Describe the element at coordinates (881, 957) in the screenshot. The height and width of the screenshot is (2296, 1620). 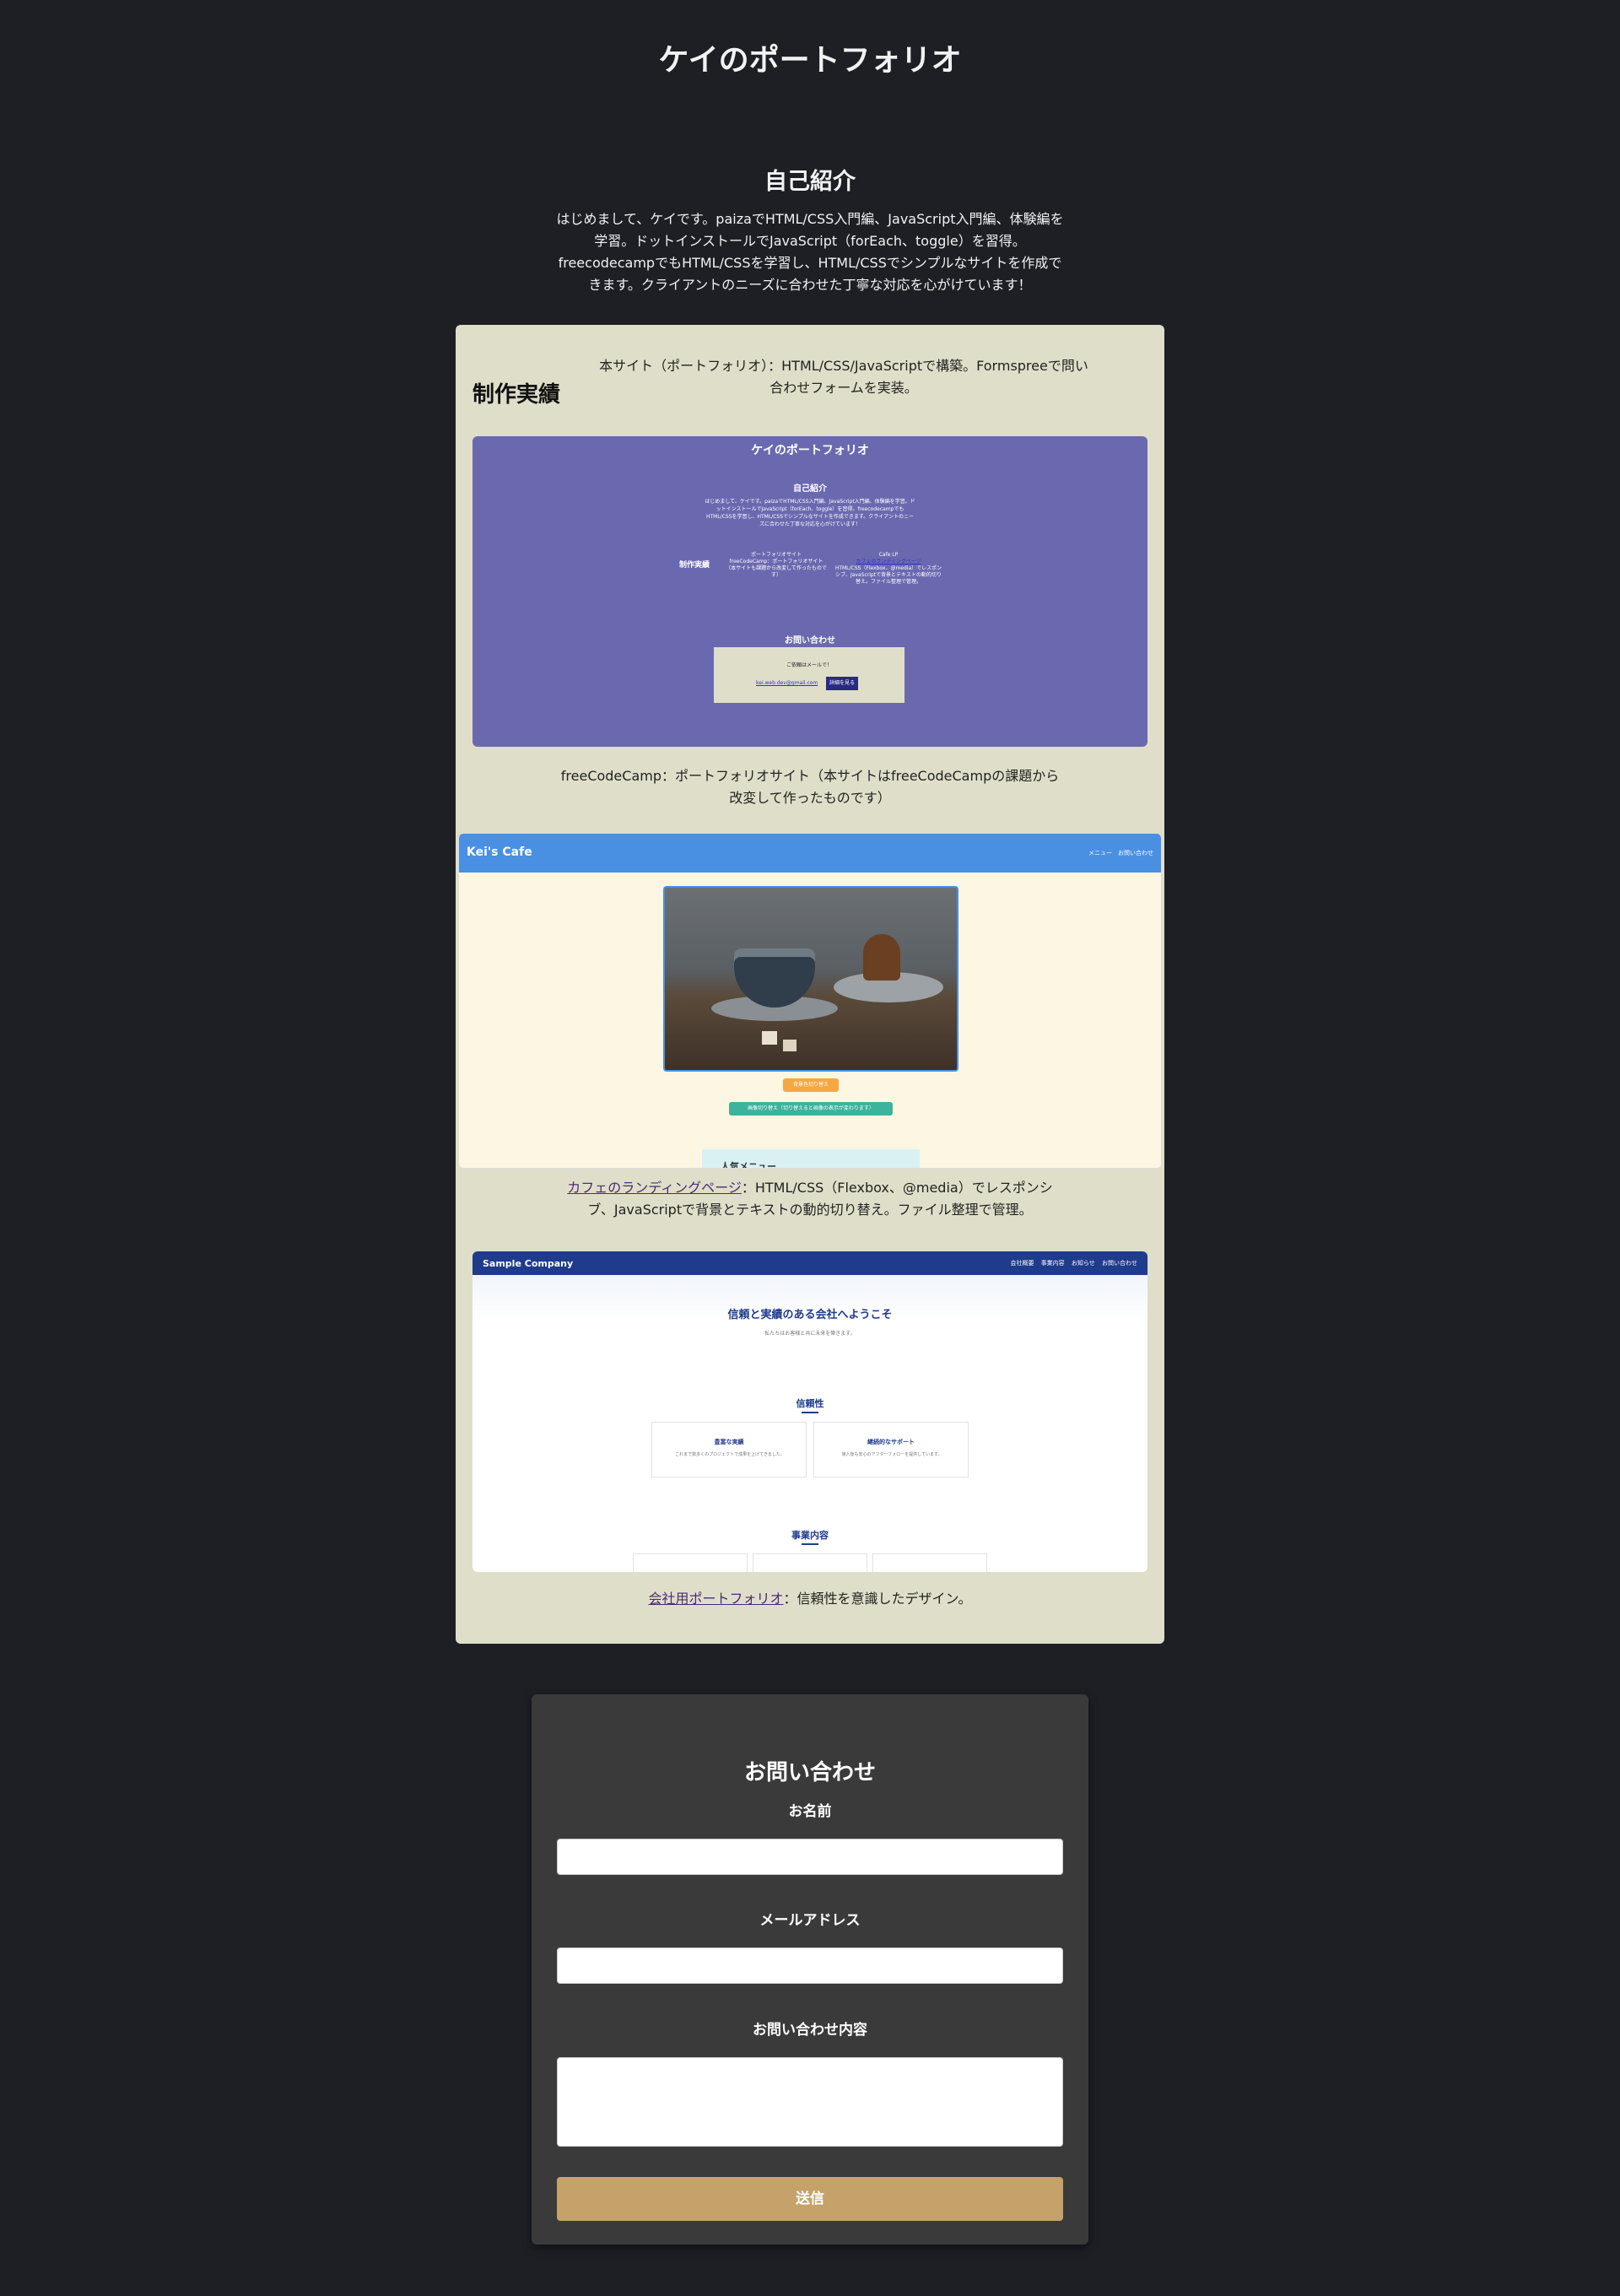
I see `cake-shape` at that location.